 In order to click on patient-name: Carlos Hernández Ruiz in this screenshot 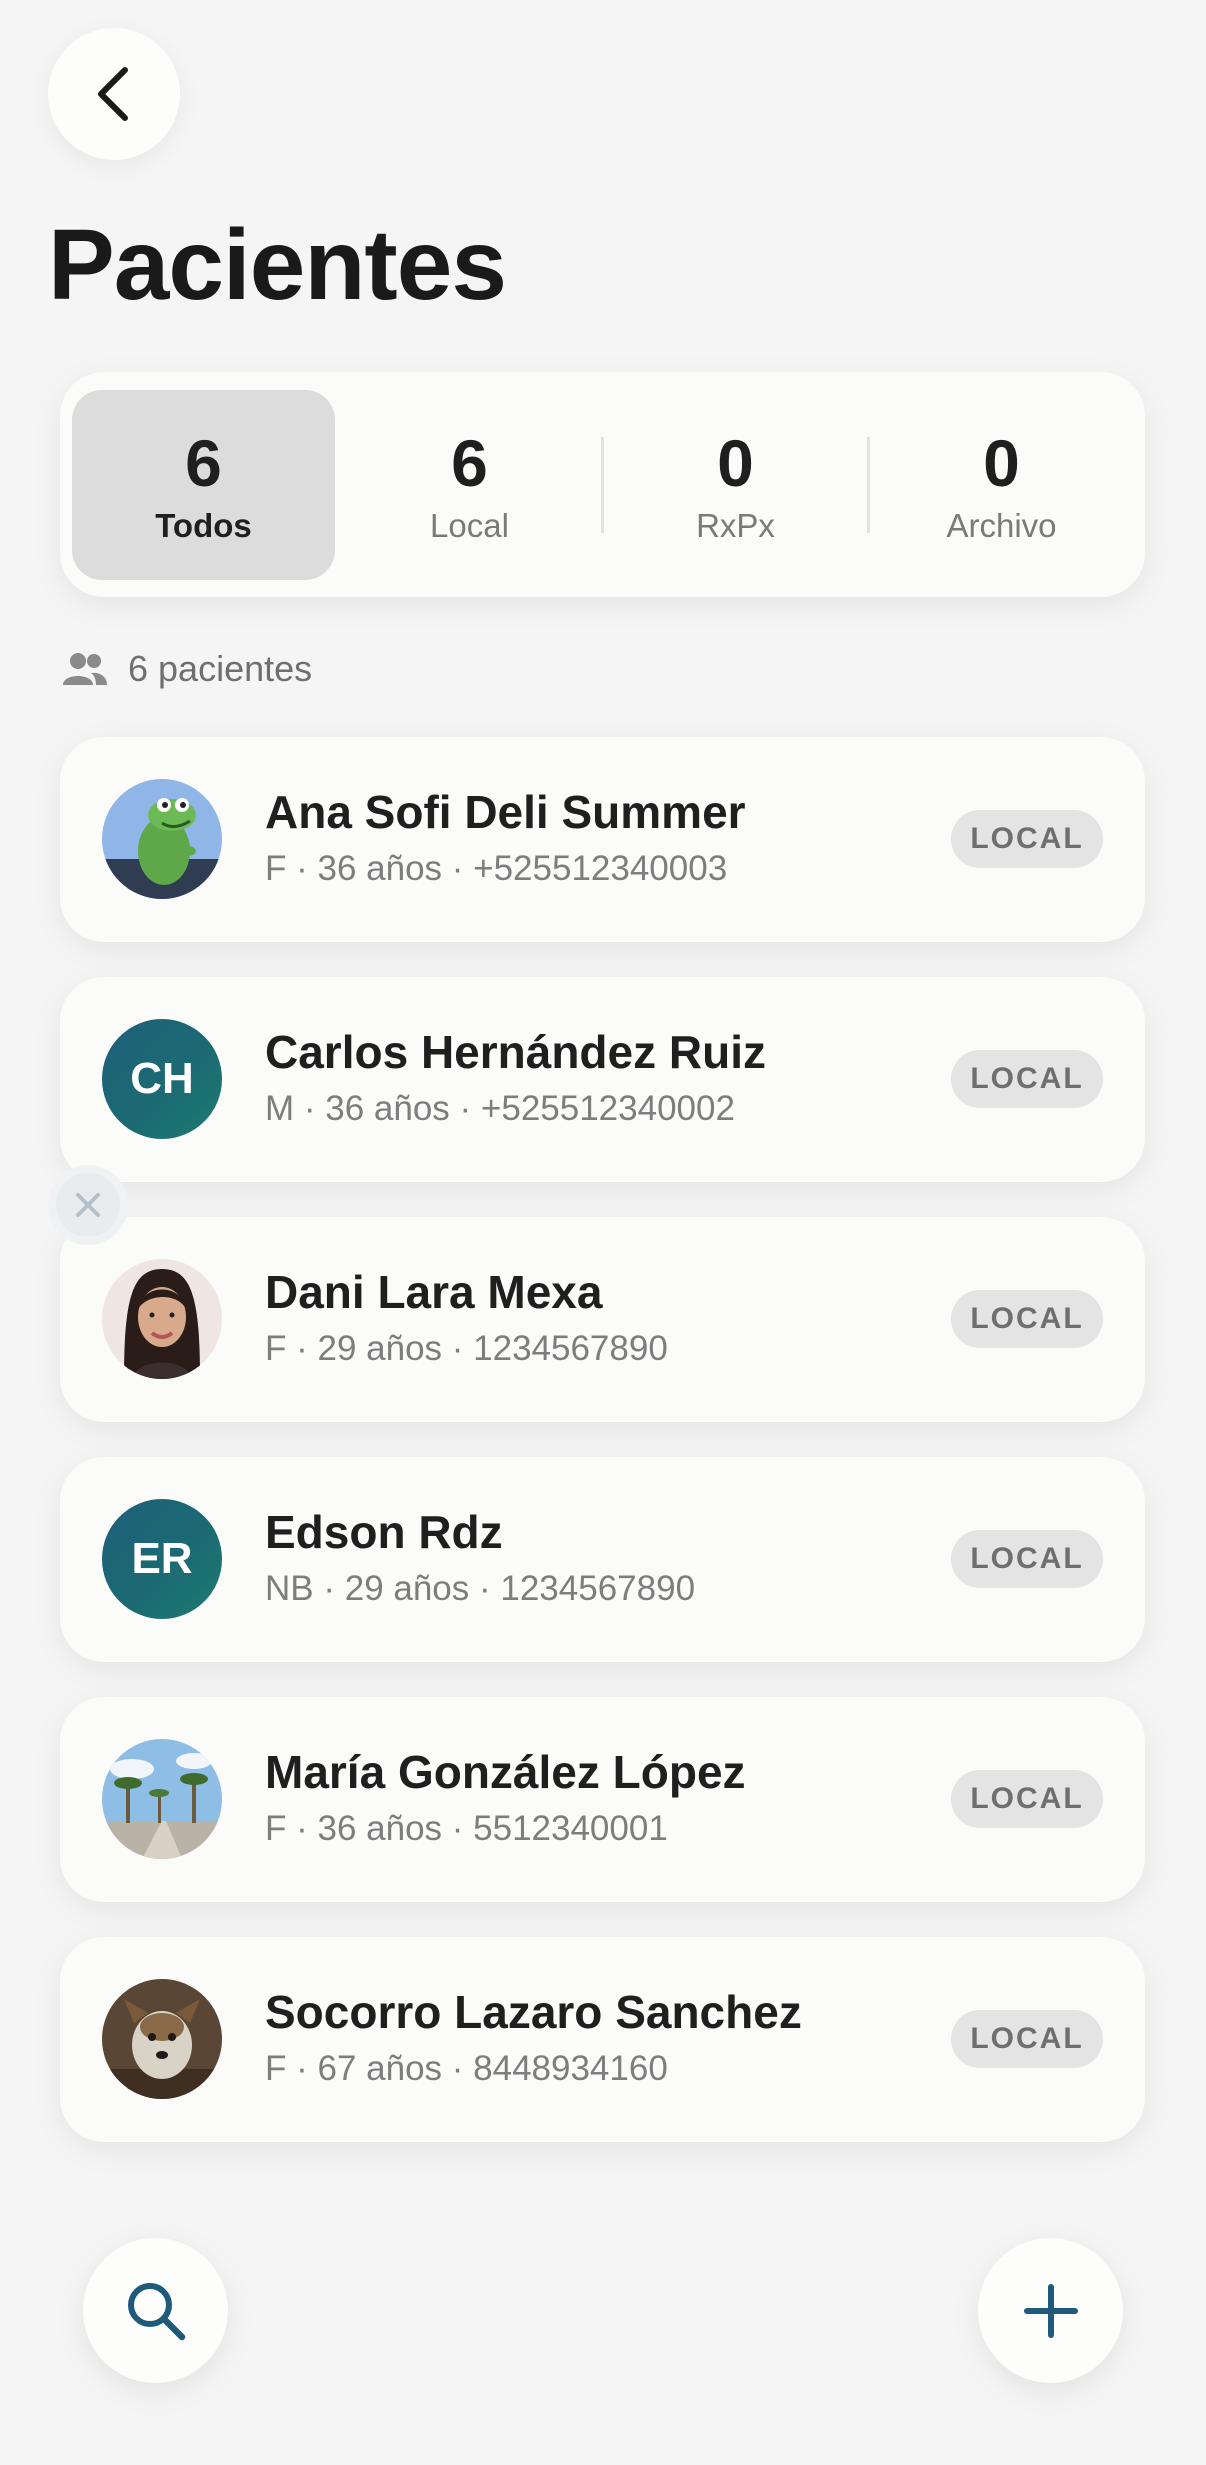, I will do `click(515, 1052)`.